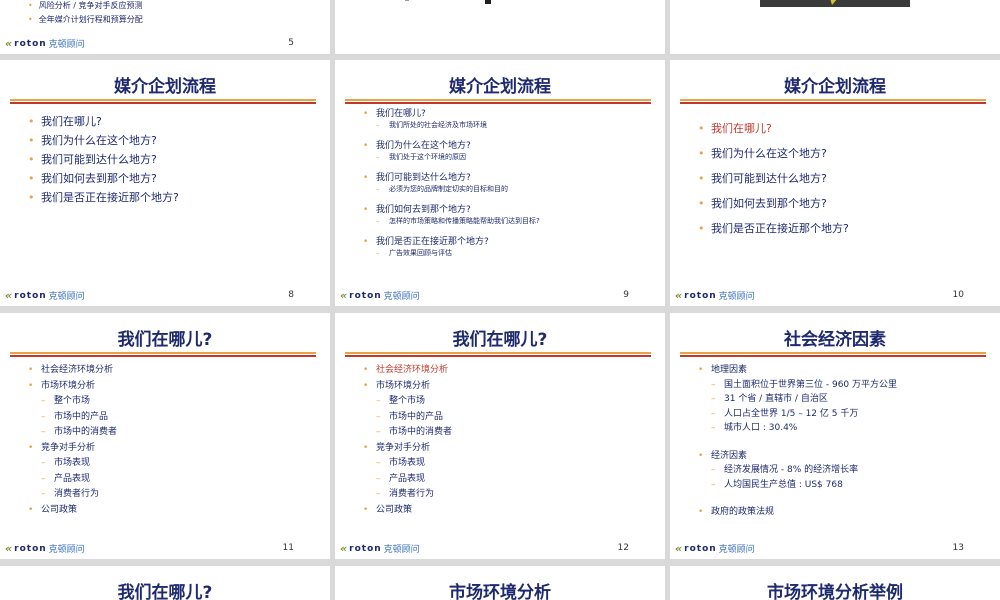 The image size is (1000, 600). What do you see at coordinates (79, 418) in the screenshot?
I see `sub-item: 市场中的产品` at bounding box center [79, 418].